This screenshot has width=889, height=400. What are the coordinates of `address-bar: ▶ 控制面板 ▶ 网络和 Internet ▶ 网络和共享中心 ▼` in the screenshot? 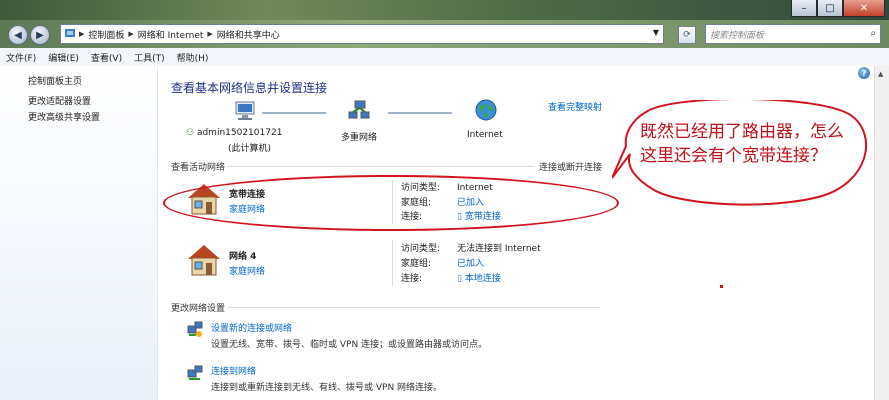 It's located at (362, 34).